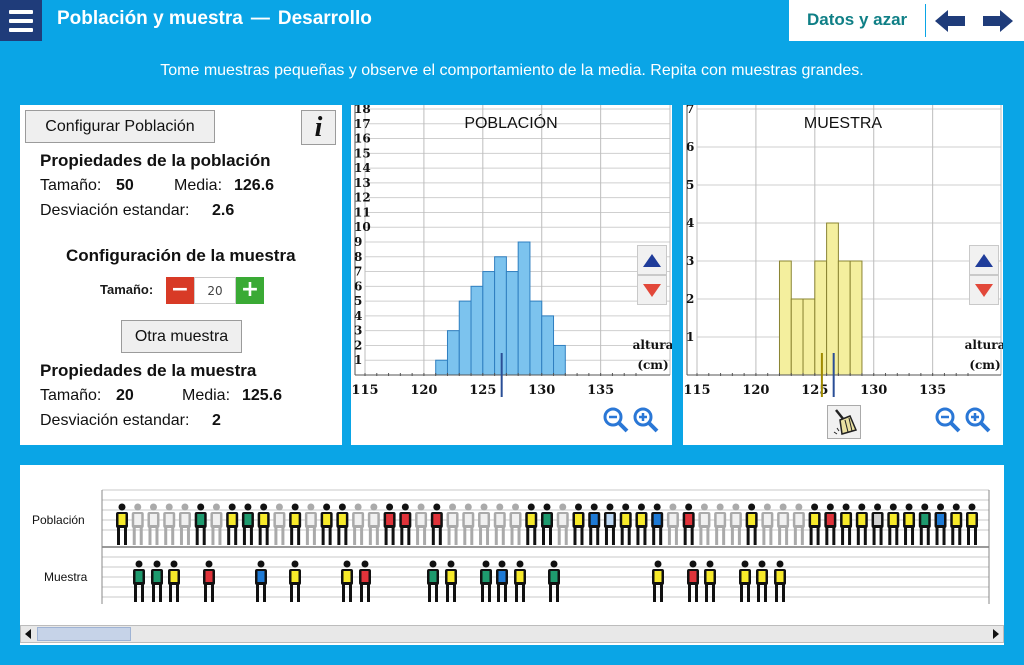 The image size is (1024, 665). What do you see at coordinates (21, 20) in the screenshot?
I see `hamburger-menu-icon` at bounding box center [21, 20].